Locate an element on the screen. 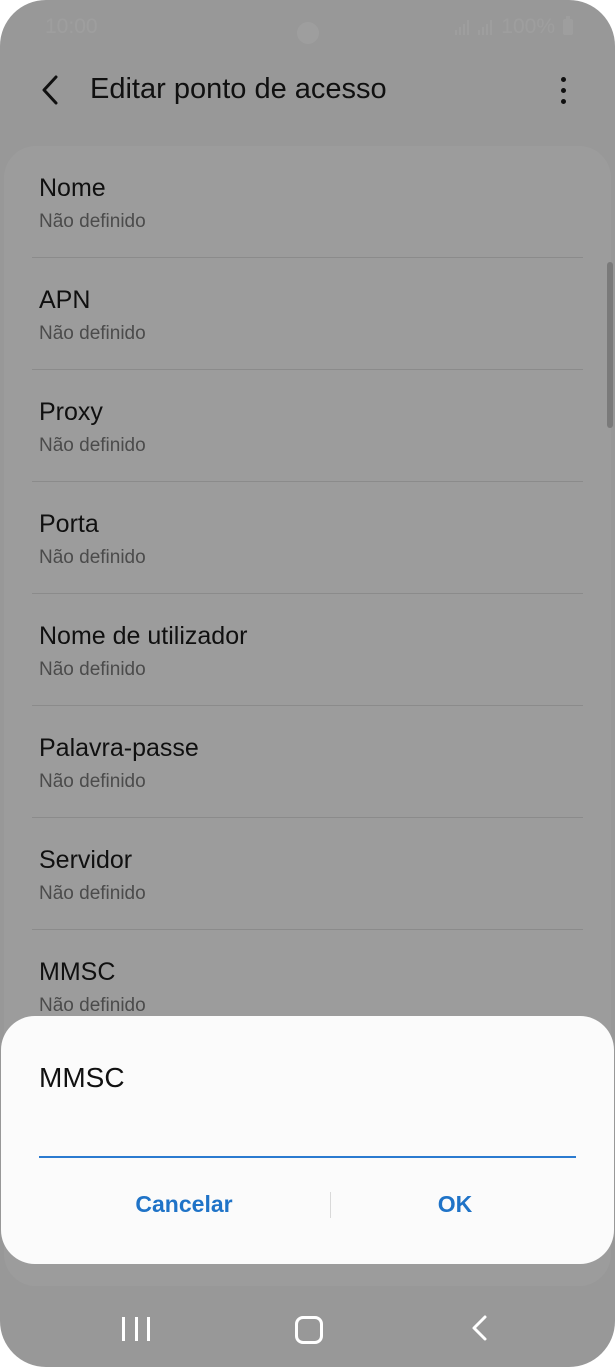  nav-back-button is located at coordinates (480, 1328).